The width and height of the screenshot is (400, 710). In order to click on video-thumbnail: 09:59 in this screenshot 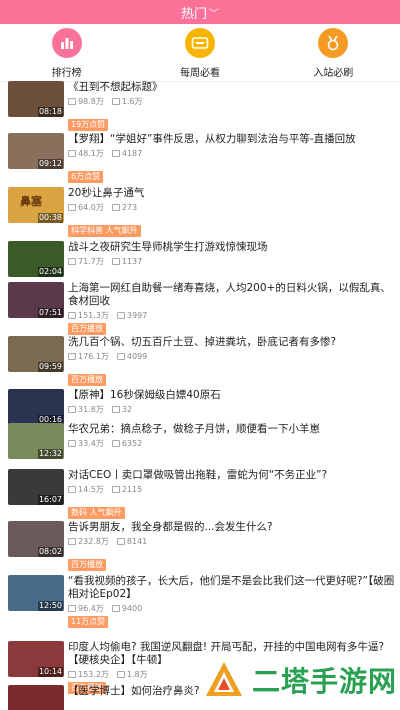, I will do `click(36, 354)`.